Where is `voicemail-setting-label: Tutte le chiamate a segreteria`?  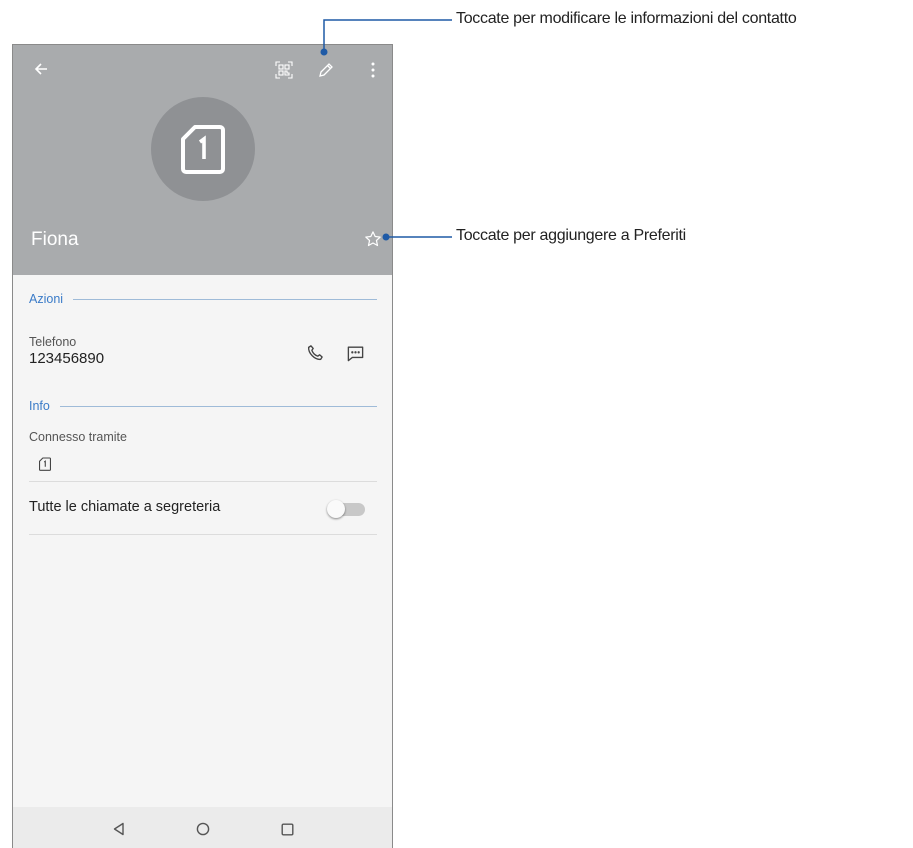
voicemail-setting-label: Tutte le chiamate a segreteria is located at coordinates (125, 507).